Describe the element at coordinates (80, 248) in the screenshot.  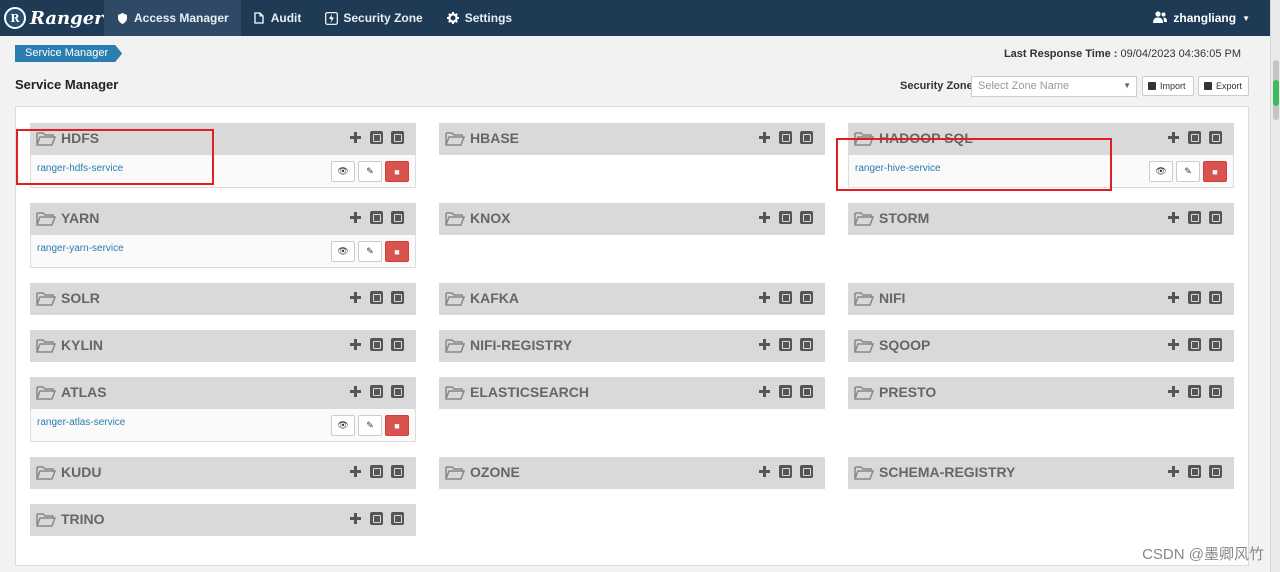
I see `service-instance-link: ranger-yarn-service` at that location.